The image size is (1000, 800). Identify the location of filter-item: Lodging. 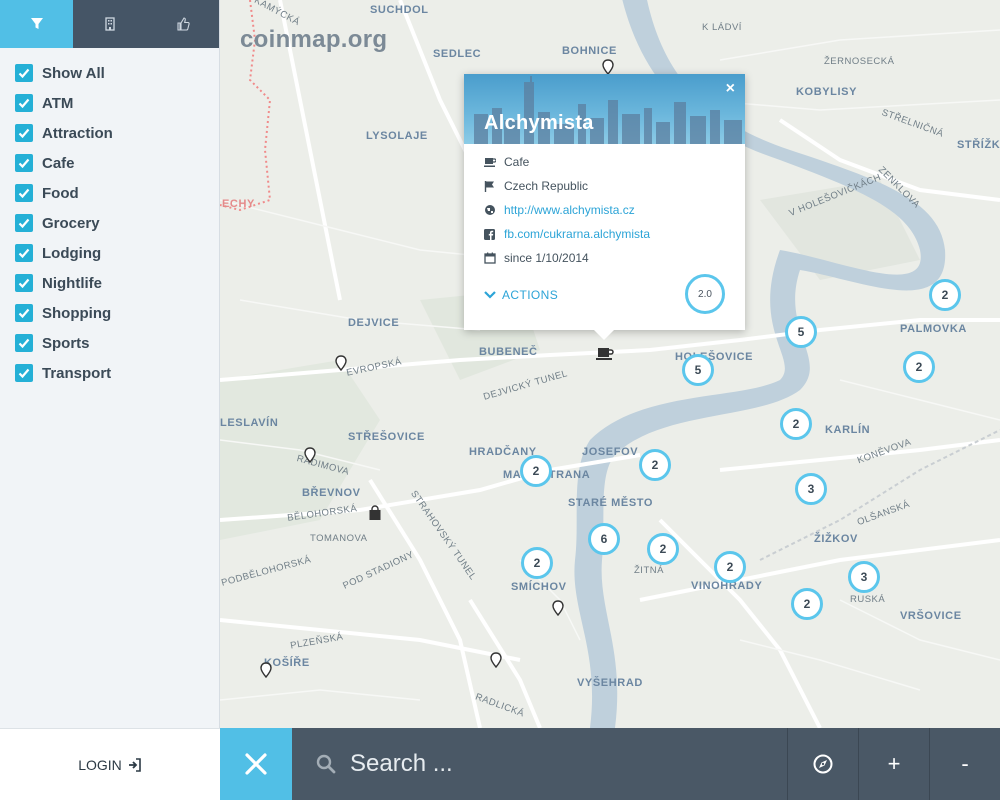
(109, 253).